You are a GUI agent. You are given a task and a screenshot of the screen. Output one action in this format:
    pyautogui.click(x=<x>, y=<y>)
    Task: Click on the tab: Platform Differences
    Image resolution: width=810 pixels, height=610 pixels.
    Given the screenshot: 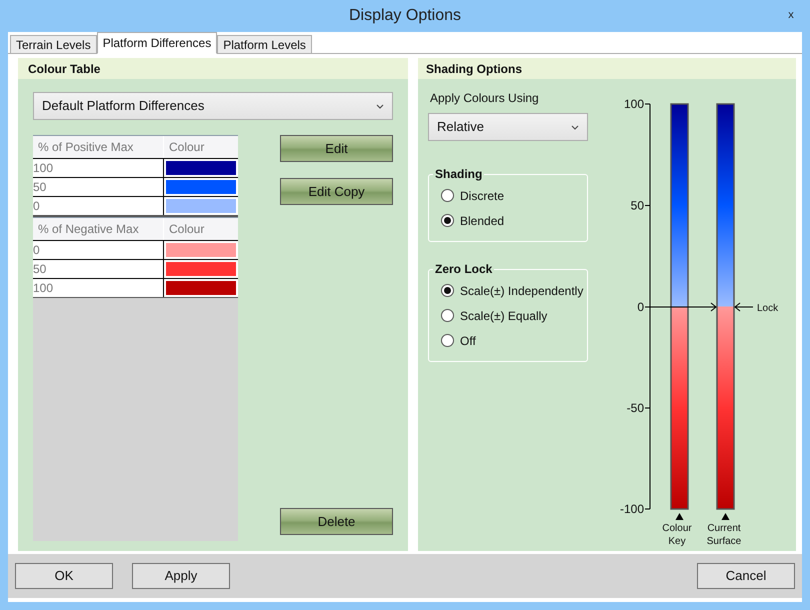 What is the action you would take?
    pyautogui.click(x=157, y=43)
    